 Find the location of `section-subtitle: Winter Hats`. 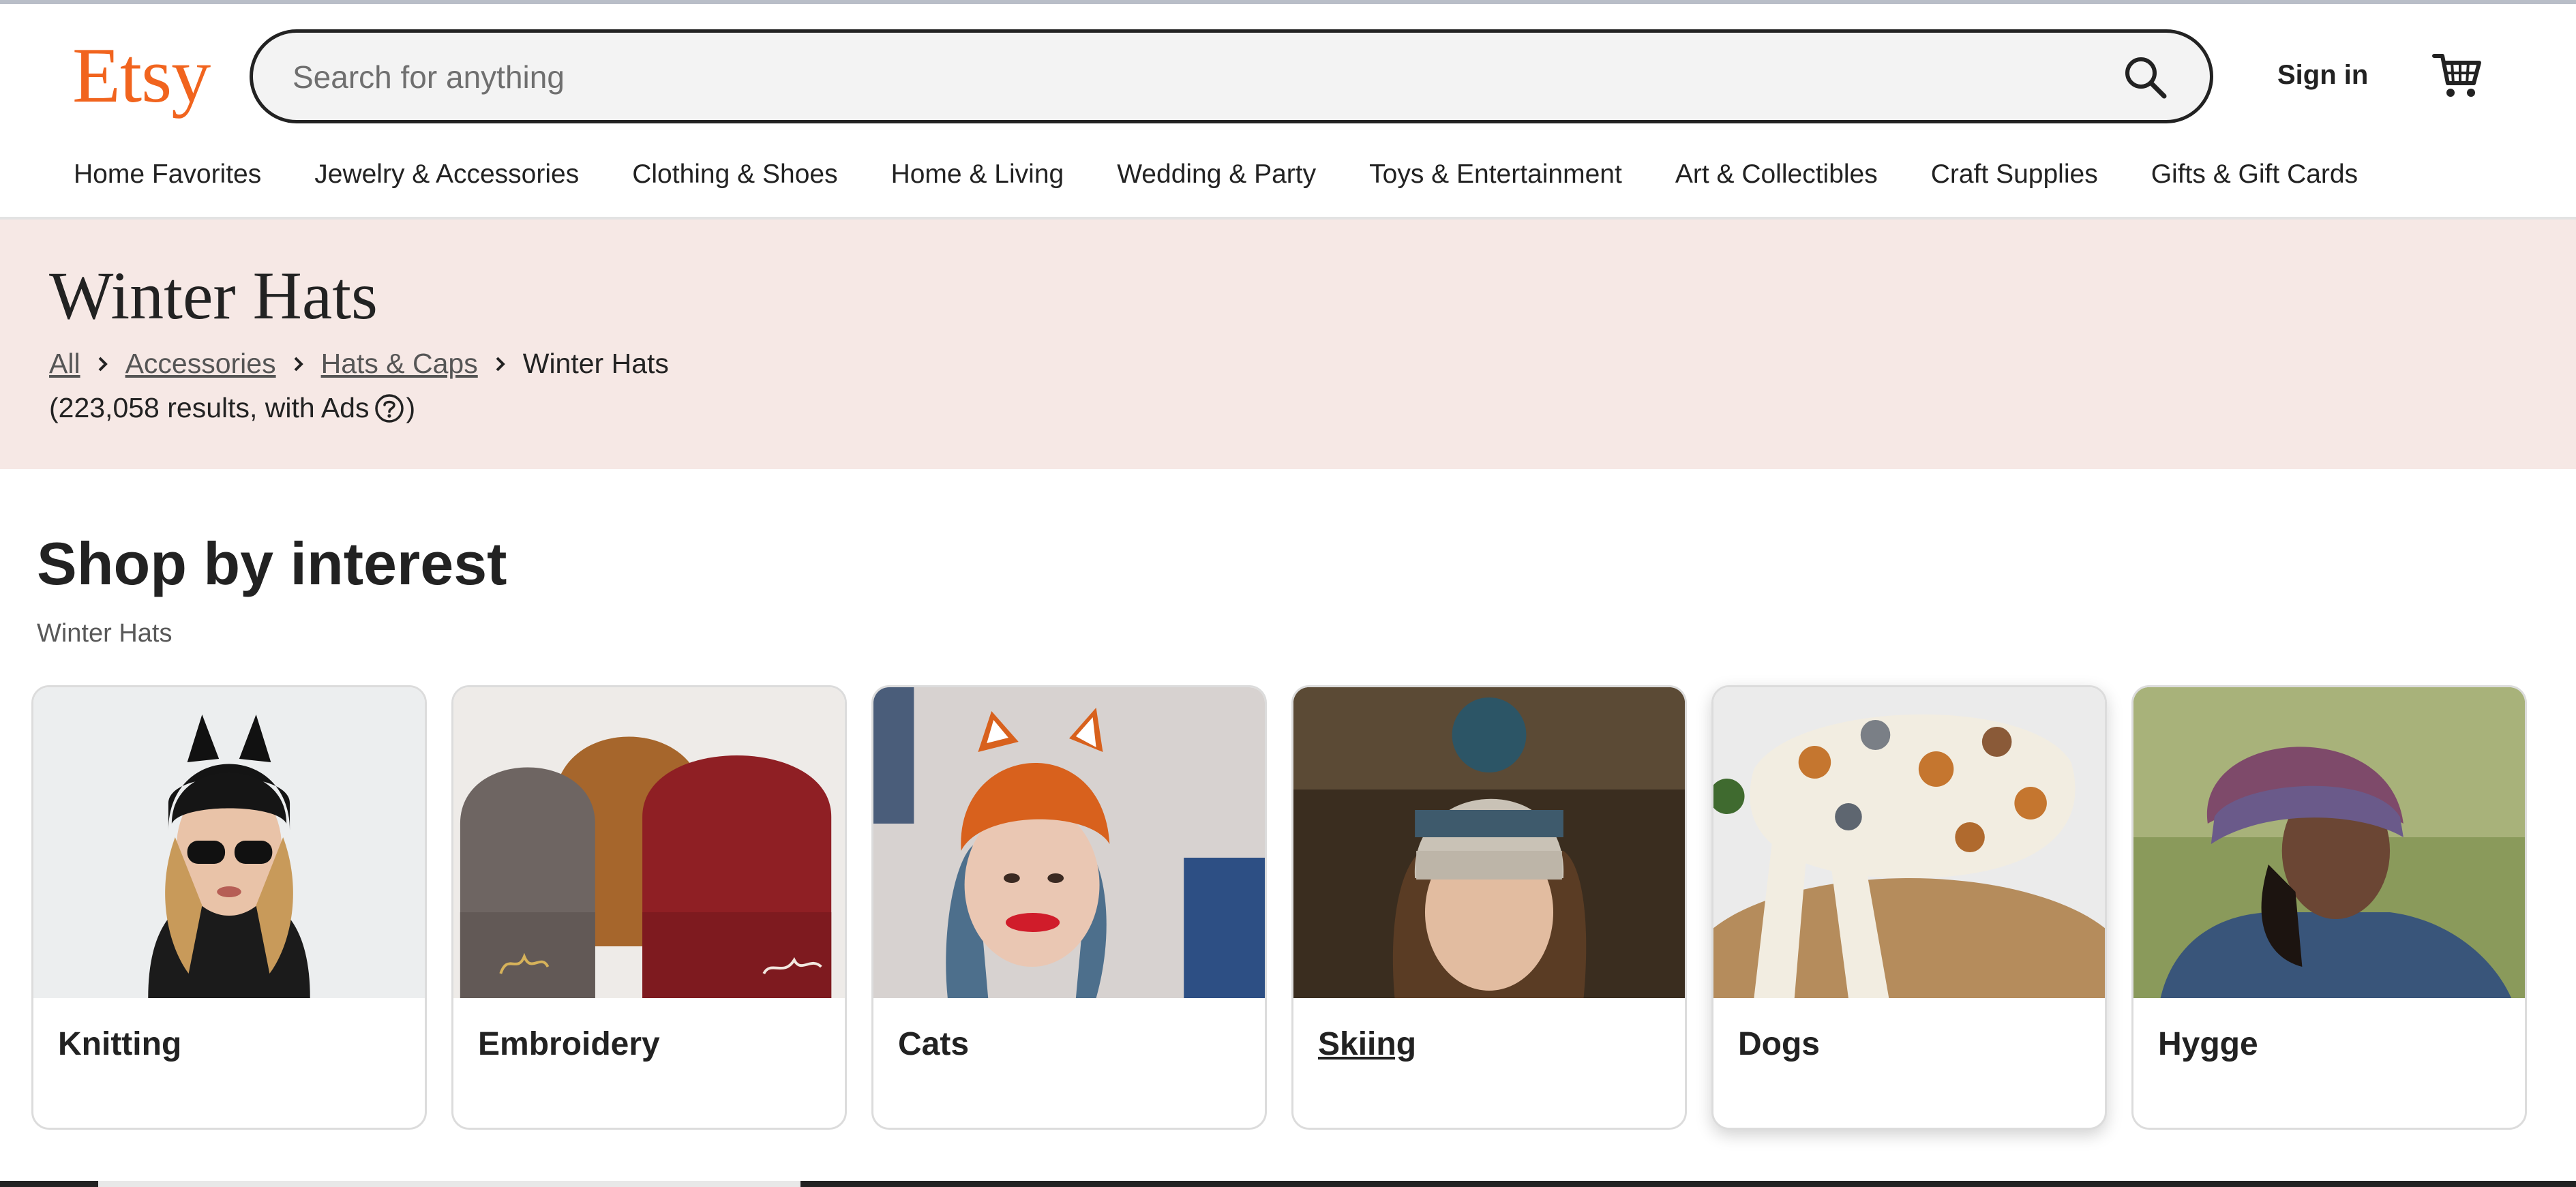

section-subtitle: Winter Hats is located at coordinates (105, 633).